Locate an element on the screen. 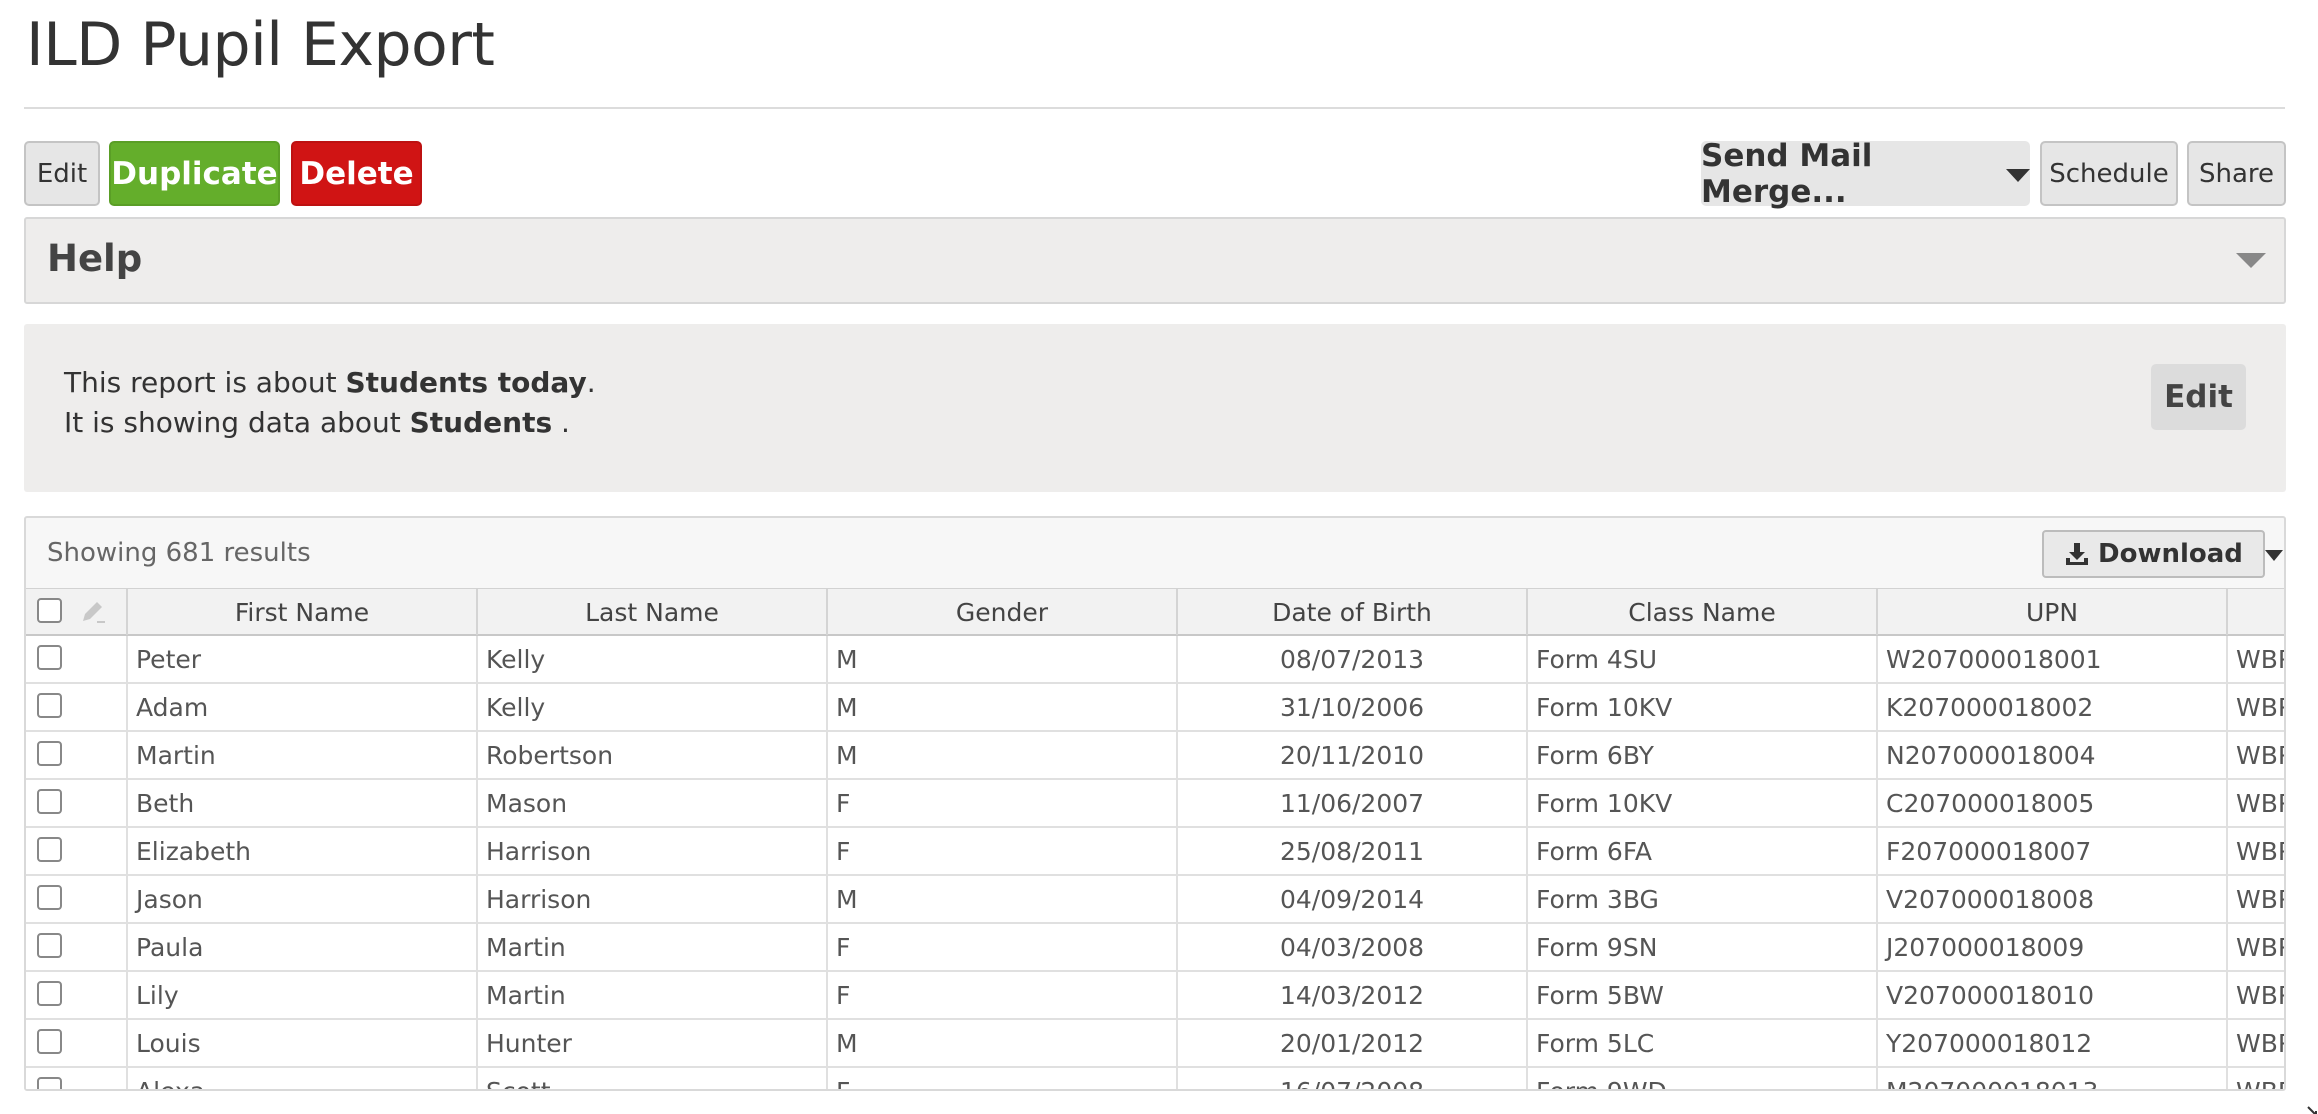  table-cell: Louis is located at coordinates (301, 1043).